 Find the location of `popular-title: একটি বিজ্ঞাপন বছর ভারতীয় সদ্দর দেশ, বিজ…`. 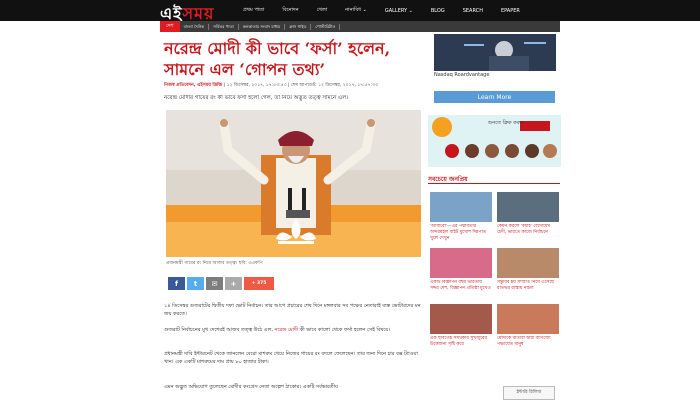

popular-title: একটি বিজ্ঞাপন বছর ভারতীয় সদ্দর দেশ, বিজ… is located at coordinates (460, 285).